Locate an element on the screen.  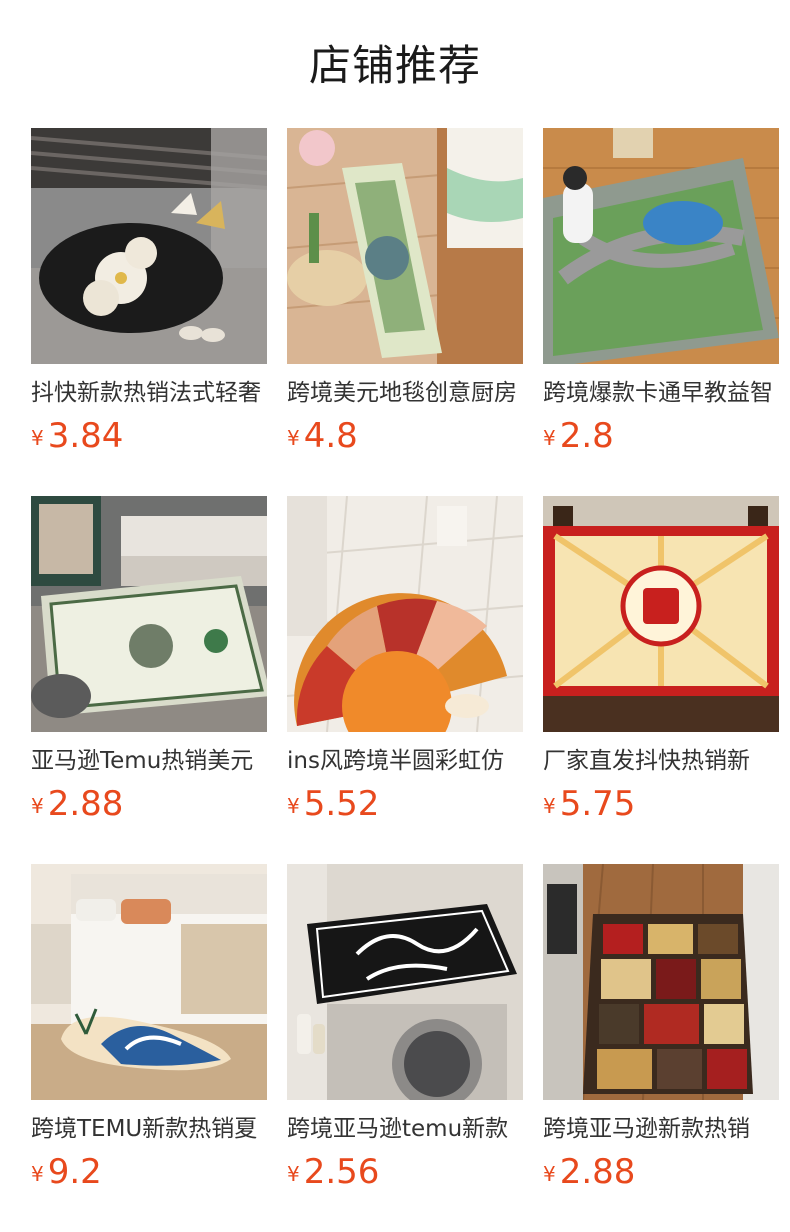
product-price: ¥3.84 is located at coordinates (77, 436).